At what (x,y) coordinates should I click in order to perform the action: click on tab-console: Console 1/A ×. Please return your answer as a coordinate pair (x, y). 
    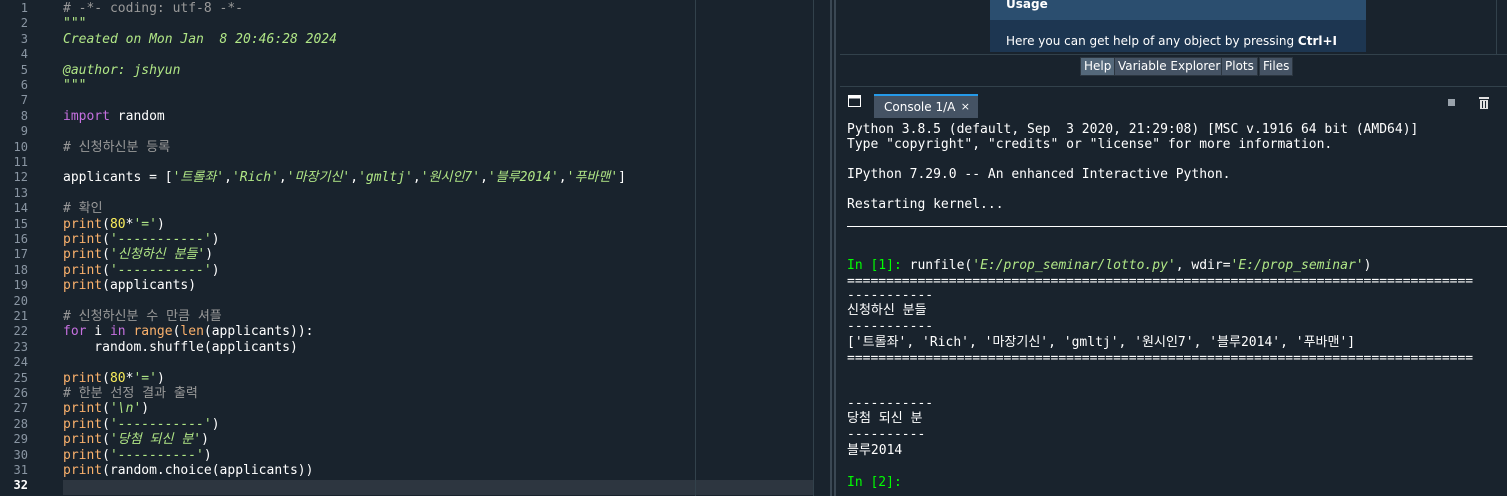
    Looking at the image, I should click on (926, 106).